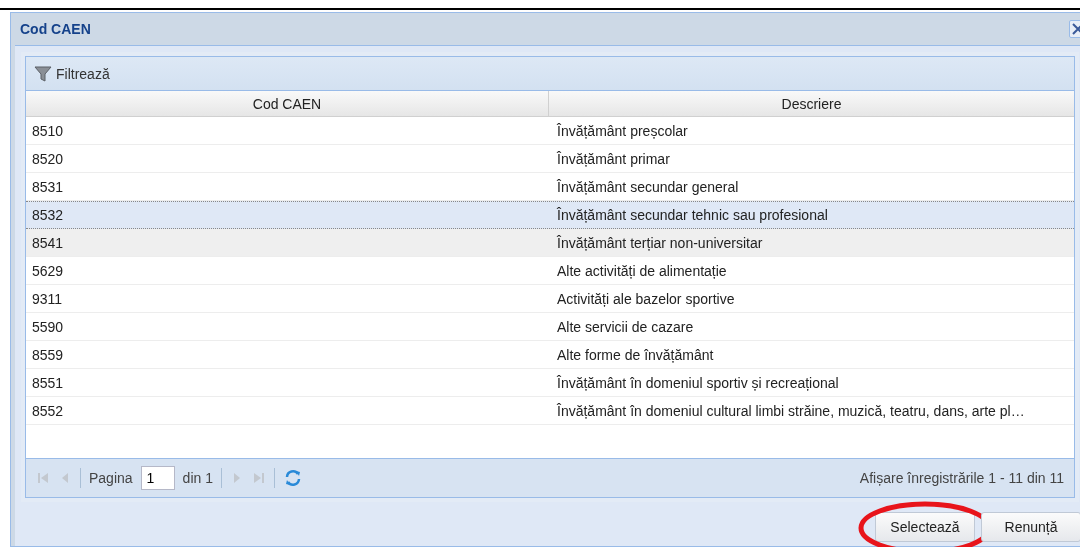 This screenshot has height=547, width=1080. What do you see at coordinates (47, 298) in the screenshot?
I see `table-cell-text: 9311` at bounding box center [47, 298].